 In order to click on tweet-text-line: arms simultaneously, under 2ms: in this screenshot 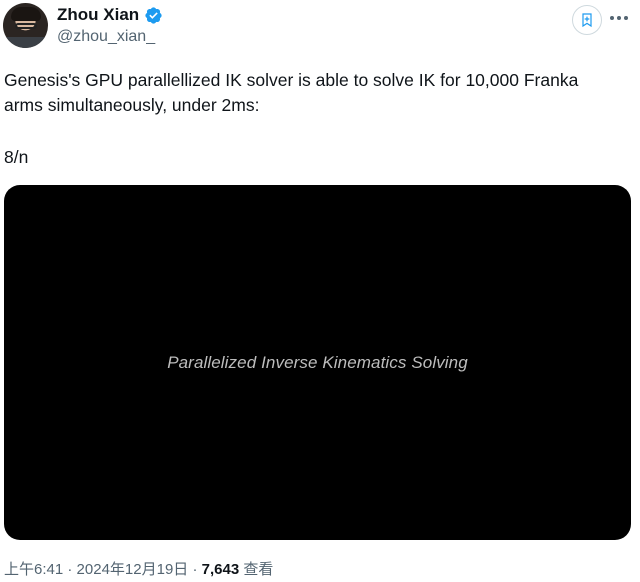, I will do `click(132, 105)`.